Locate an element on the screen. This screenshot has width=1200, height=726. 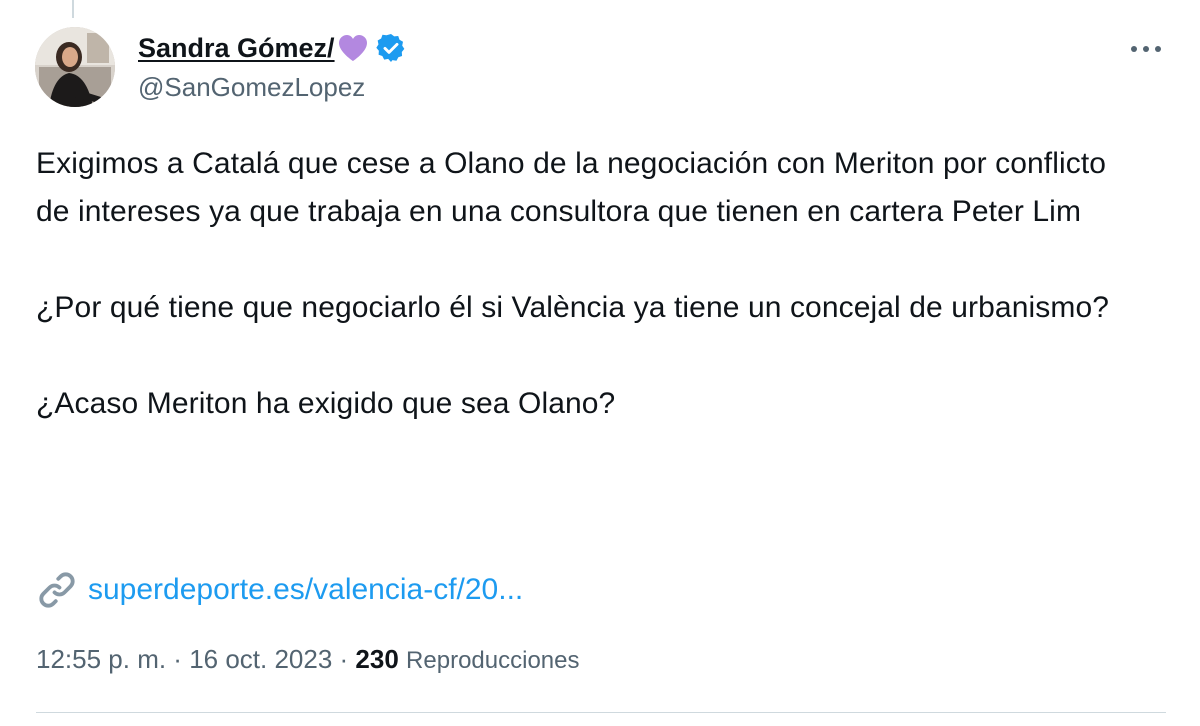
divider is located at coordinates (601, 712).